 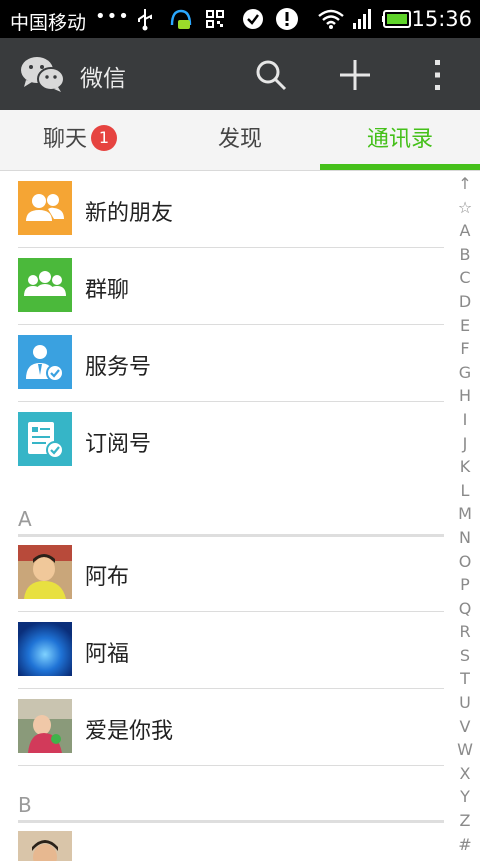 What do you see at coordinates (225, 522) in the screenshot?
I see `section-header-a: A` at bounding box center [225, 522].